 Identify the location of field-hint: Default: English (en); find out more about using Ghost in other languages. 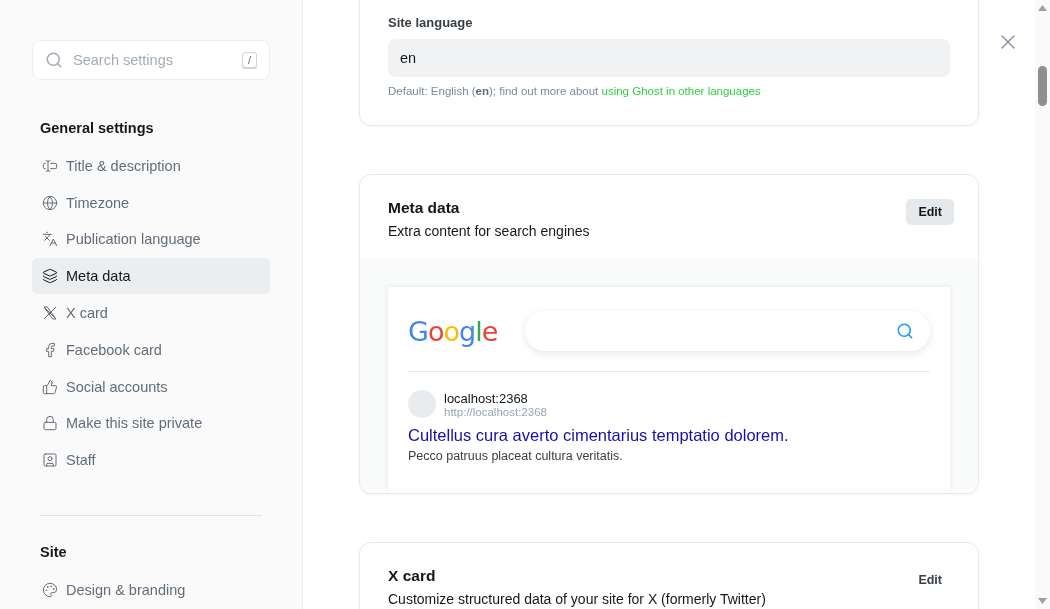
(575, 91).